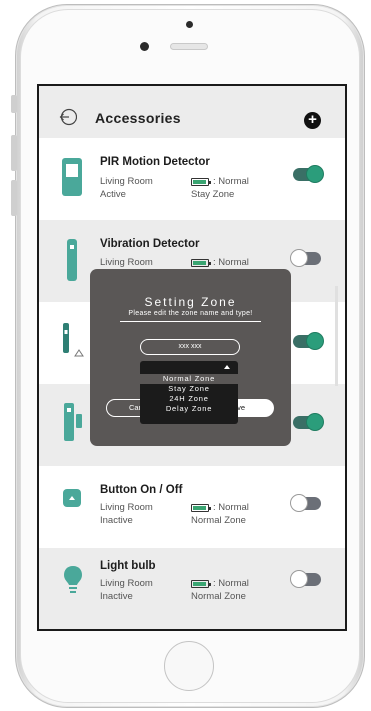 The width and height of the screenshot is (371, 711). What do you see at coordinates (312, 120) in the screenshot?
I see `add-circle-icon: +` at bounding box center [312, 120].